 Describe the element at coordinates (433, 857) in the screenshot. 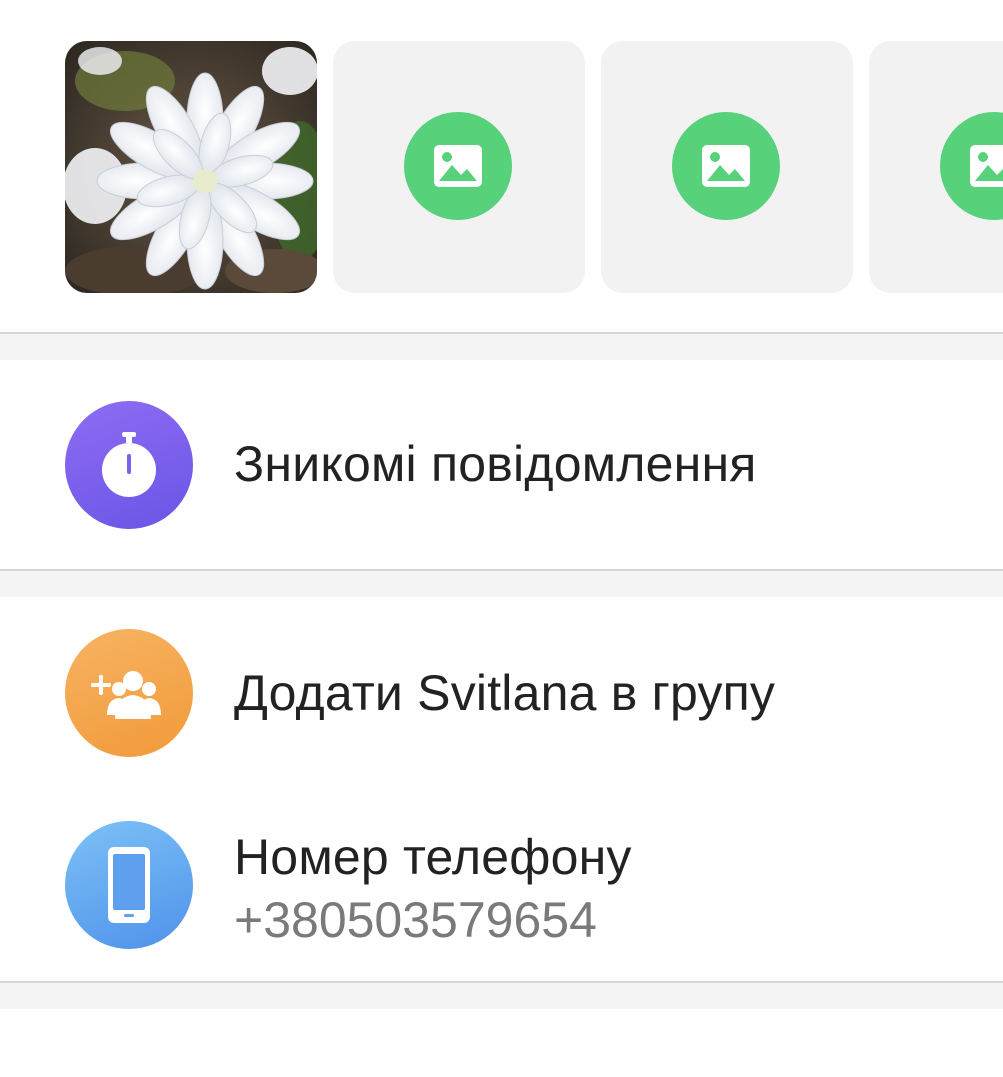

I see `phone-number-label: Номер телефону` at that location.